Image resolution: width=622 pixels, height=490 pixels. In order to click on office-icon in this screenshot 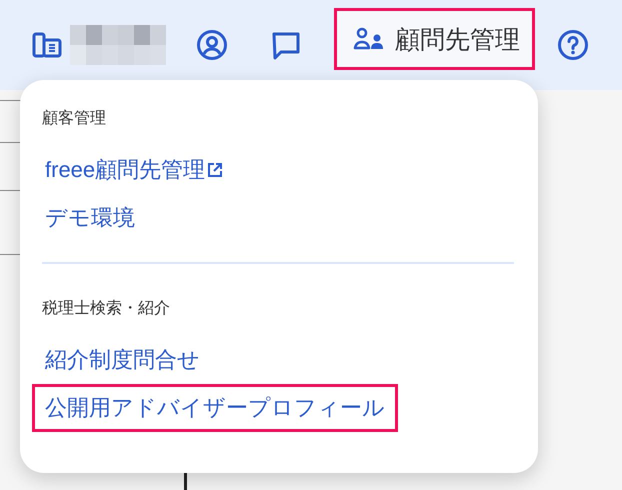, I will do `click(47, 45)`.